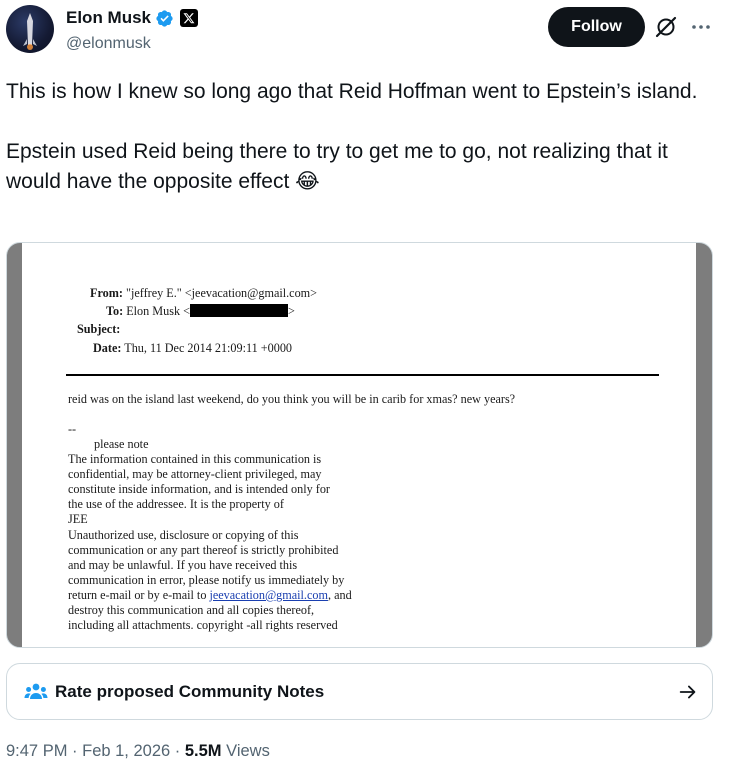 Image resolution: width=733 pixels, height=784 pixels. I want to click on redaction-bar, so click(238, 310).